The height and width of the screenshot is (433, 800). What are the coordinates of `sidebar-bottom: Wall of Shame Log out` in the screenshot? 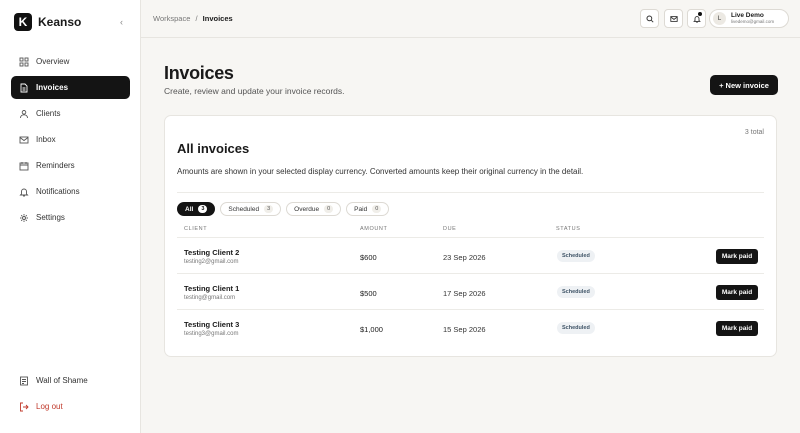 It's located at (70, 395).